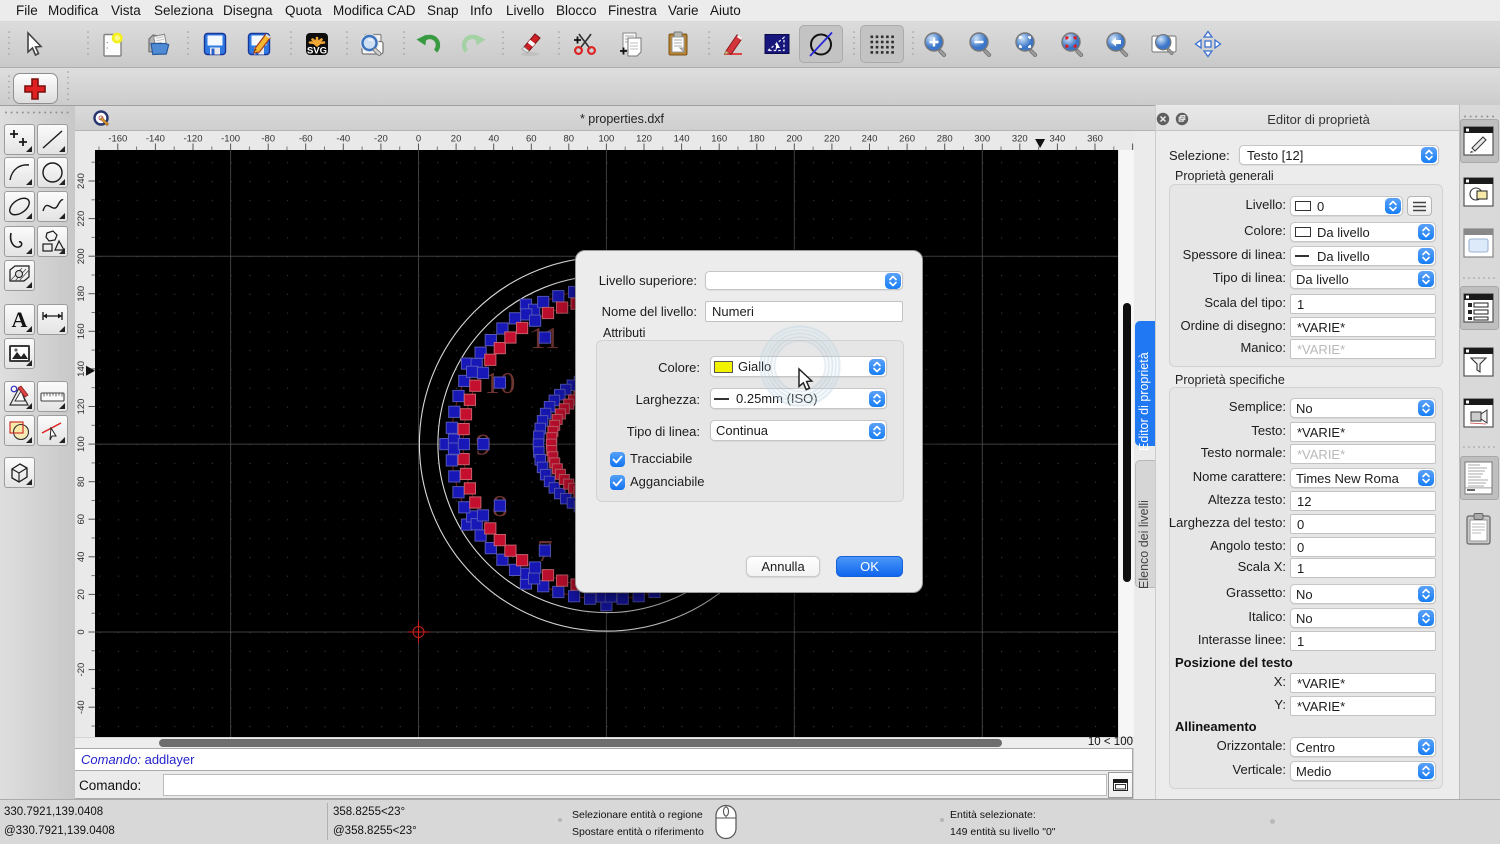 Image resolution: width=1500 pixels, height=844 pixels. Describe the element at coordinates (306, 139) in the screenshot. I see `svg-text: -60` at that location.